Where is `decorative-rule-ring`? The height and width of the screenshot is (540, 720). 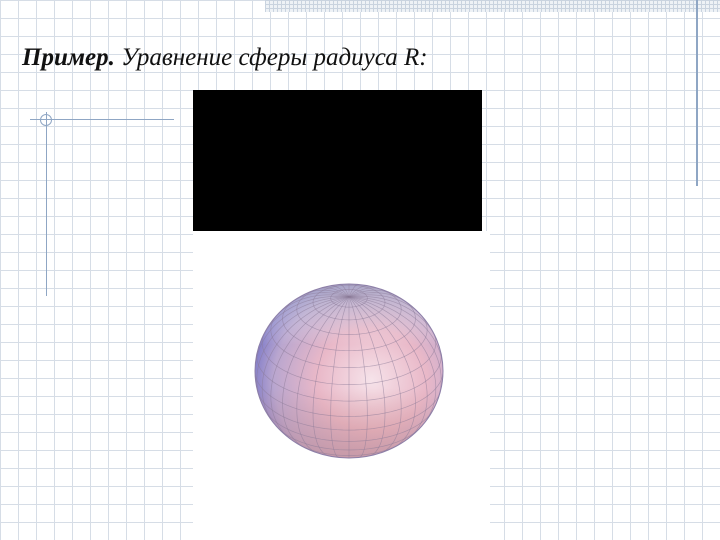 decorative-rule-ring is located at coordinates (46, 120).